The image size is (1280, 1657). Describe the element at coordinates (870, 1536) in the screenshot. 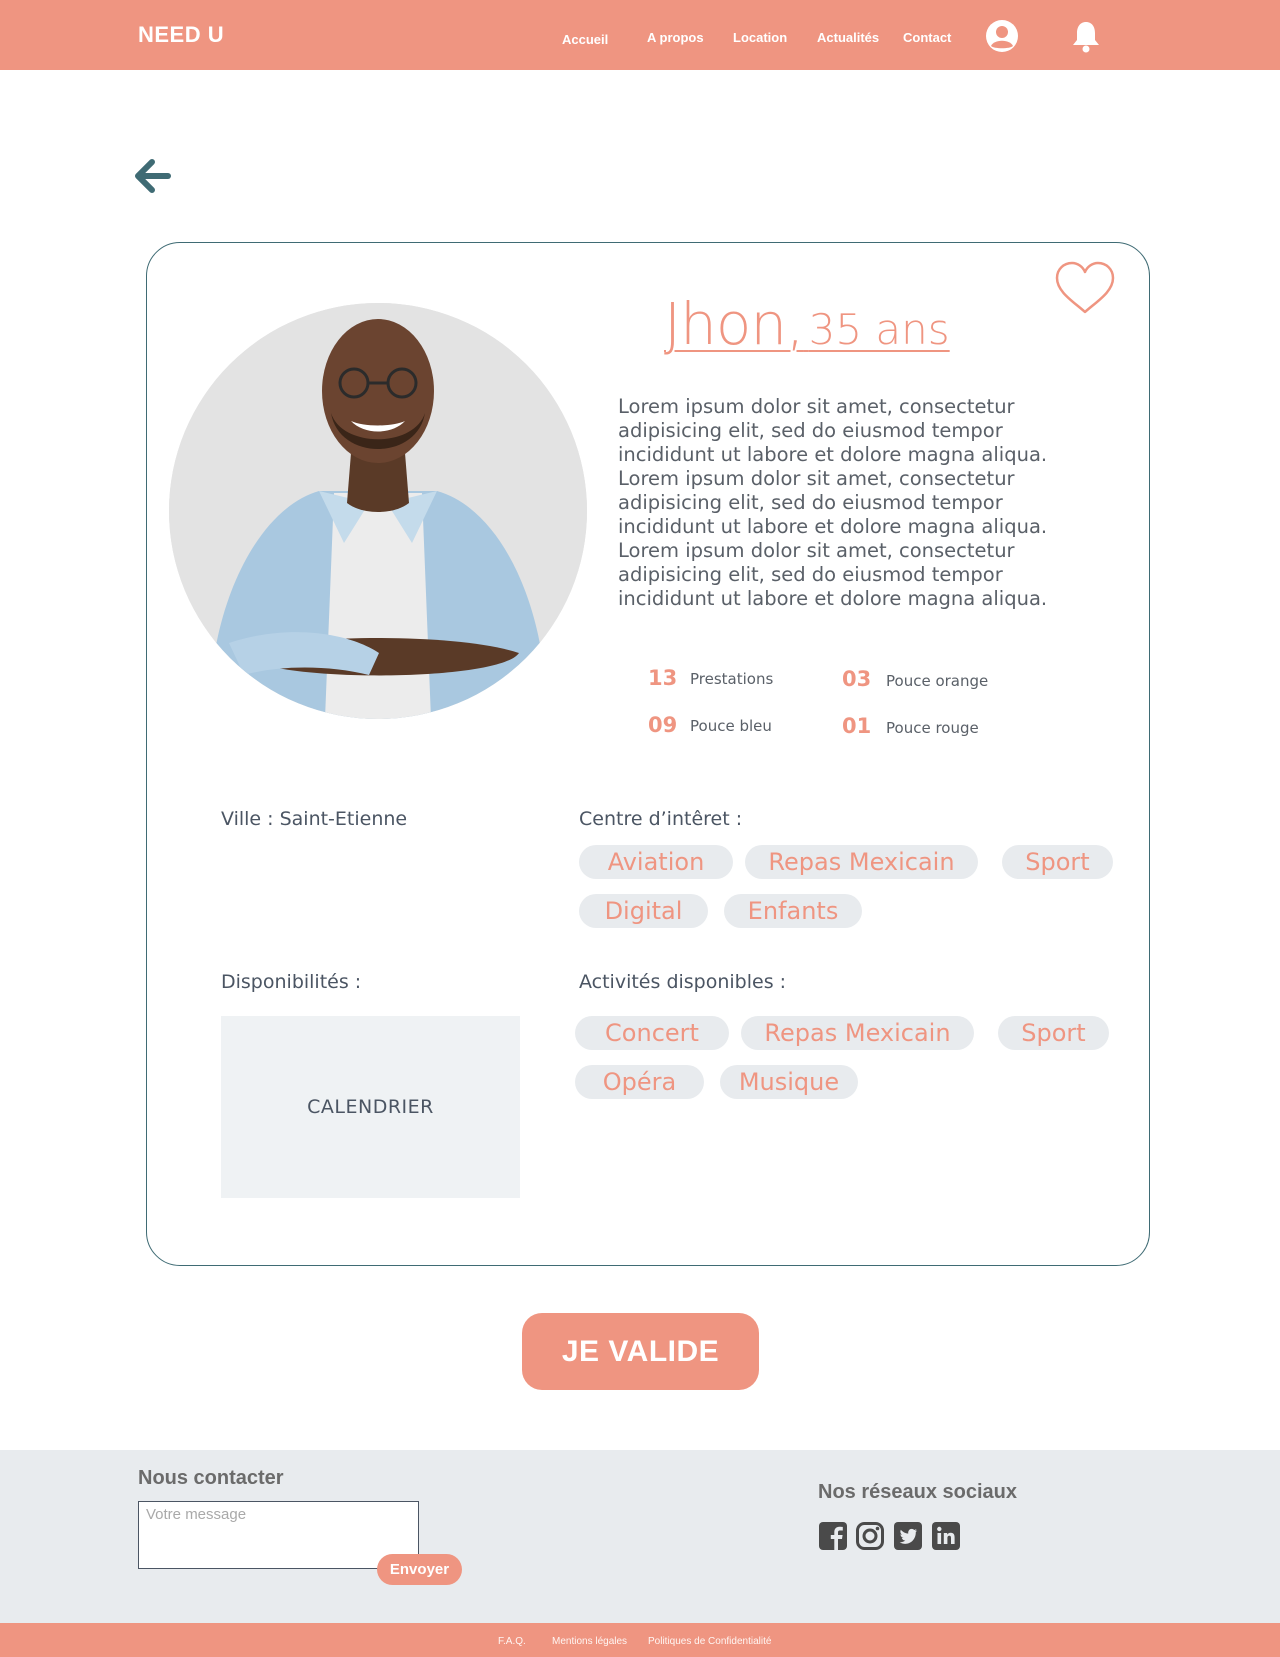

I see `instagram-icon` at that location.